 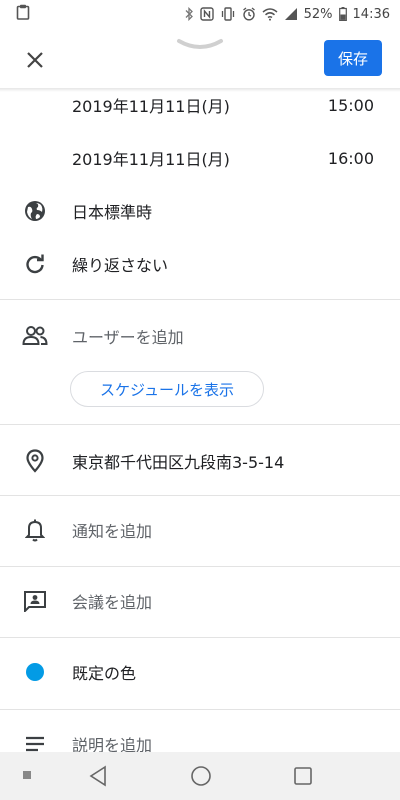 What do you see at coordinates (128, 337) in the screenshot?
I see `add-guests-label: ユーザーを追加` at bounding box center [128, 337].